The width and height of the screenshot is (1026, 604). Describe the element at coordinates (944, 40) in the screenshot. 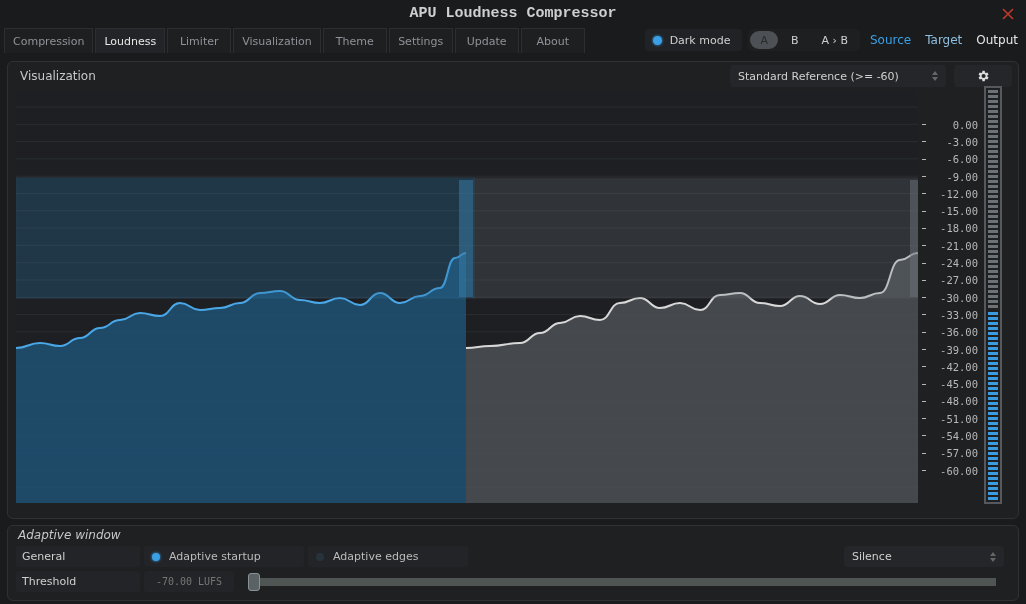

I see `view-link: Target` at that location.